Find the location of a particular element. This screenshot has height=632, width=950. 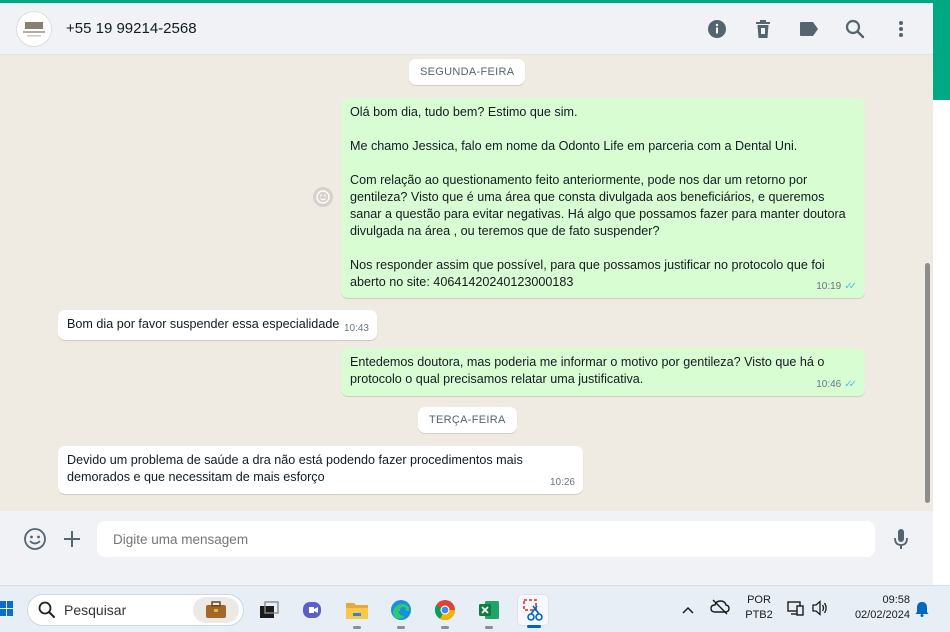

message-time: 10:43 is located at coordinates (356, 328).